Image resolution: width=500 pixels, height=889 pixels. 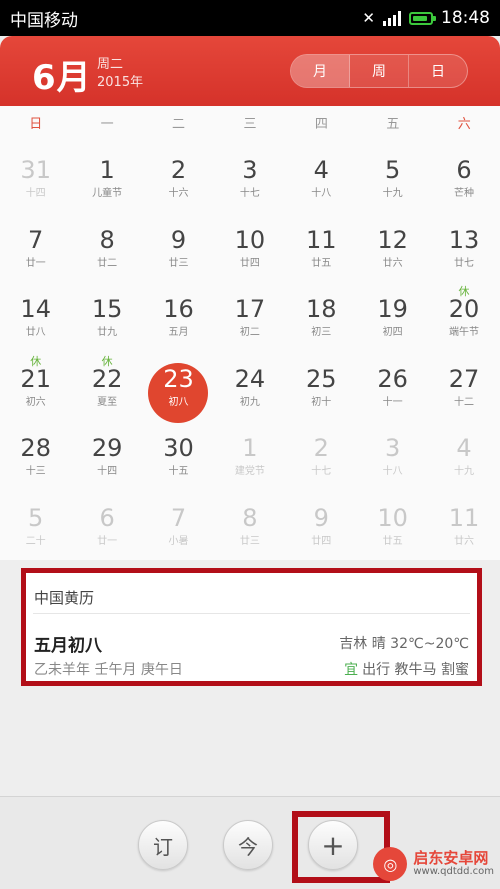 I want to click on weekday-sat: 六, so click(x=464, y=124).